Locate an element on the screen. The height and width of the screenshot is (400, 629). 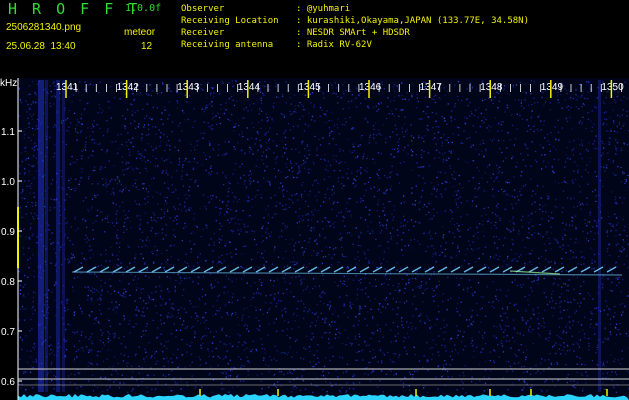
y-tick-label-0.7: 0.7 is located at coordinates (8, 332).